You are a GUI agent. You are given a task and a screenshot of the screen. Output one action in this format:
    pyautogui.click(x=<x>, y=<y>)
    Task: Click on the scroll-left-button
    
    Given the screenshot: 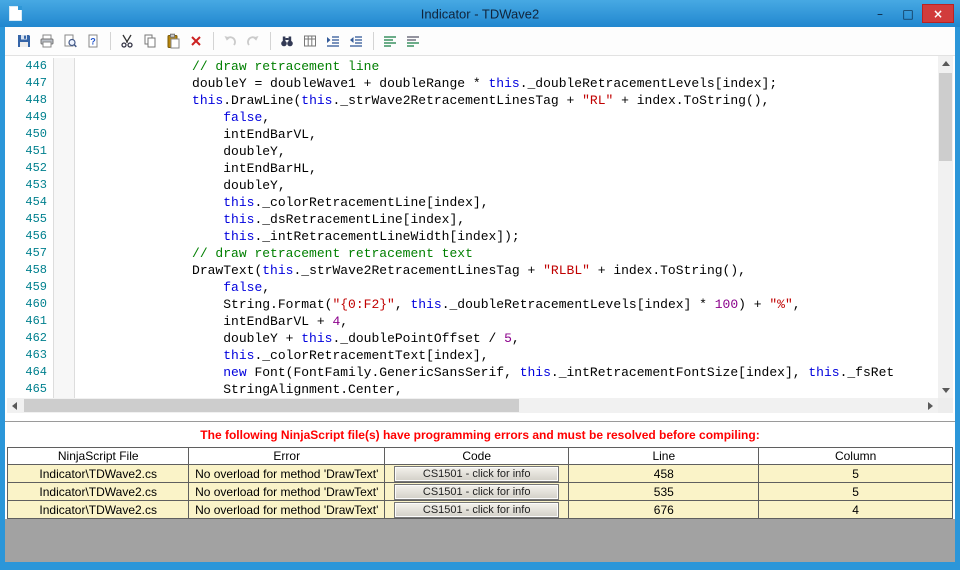 What is the action you would take?
    pyautogui.click(x=14, y=405)
    